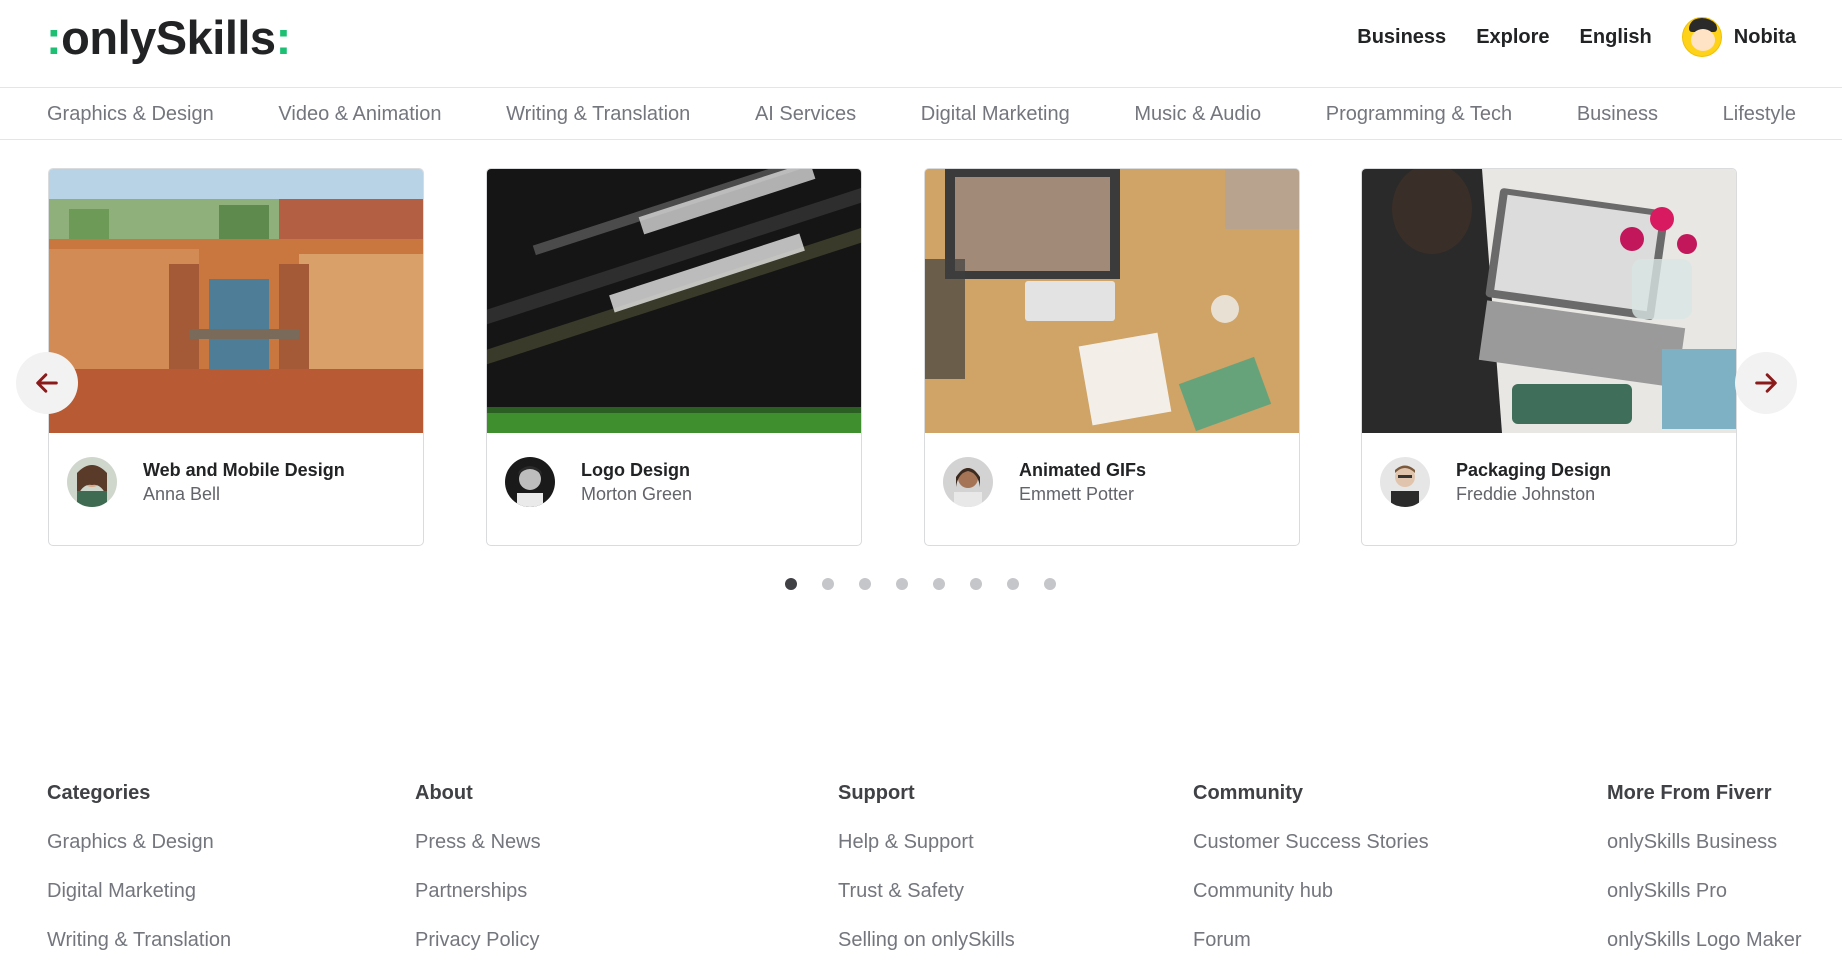 The height and width of the screenshot is (970, 1842). What do you see at coordinates (805, 114) in the screenshot?
I see `category-ai-services: AI Services` at bounding box center [805, 114].